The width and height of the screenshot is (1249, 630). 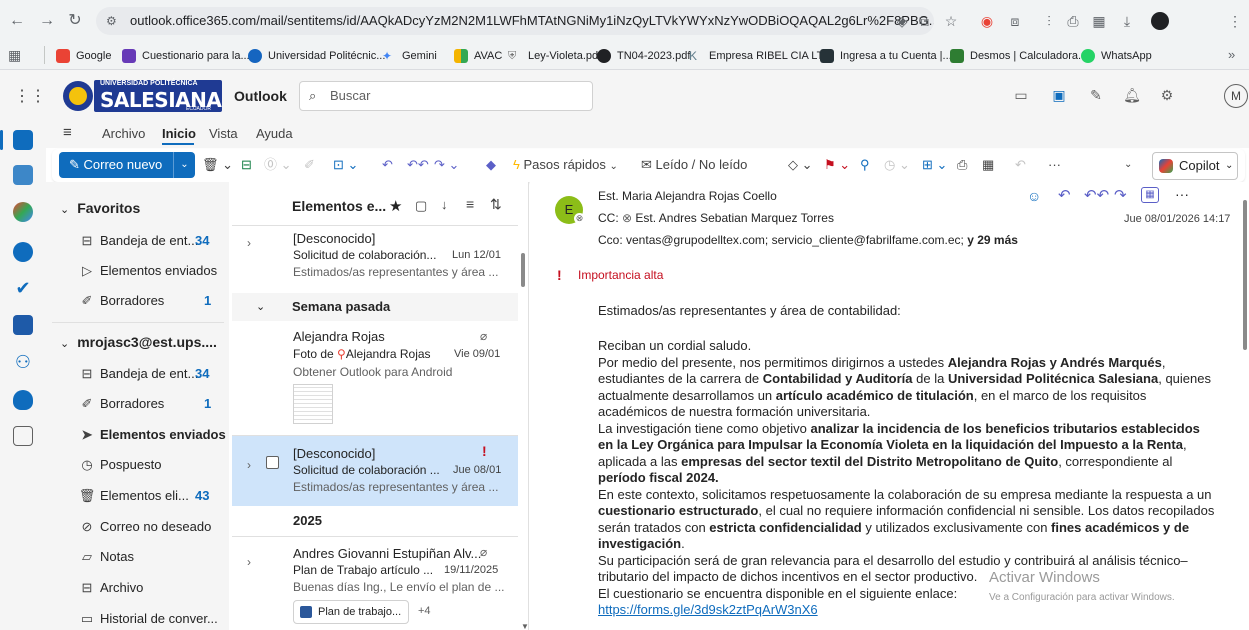 I want to click on extension-icon: ◉, so click(x=987, y=21).